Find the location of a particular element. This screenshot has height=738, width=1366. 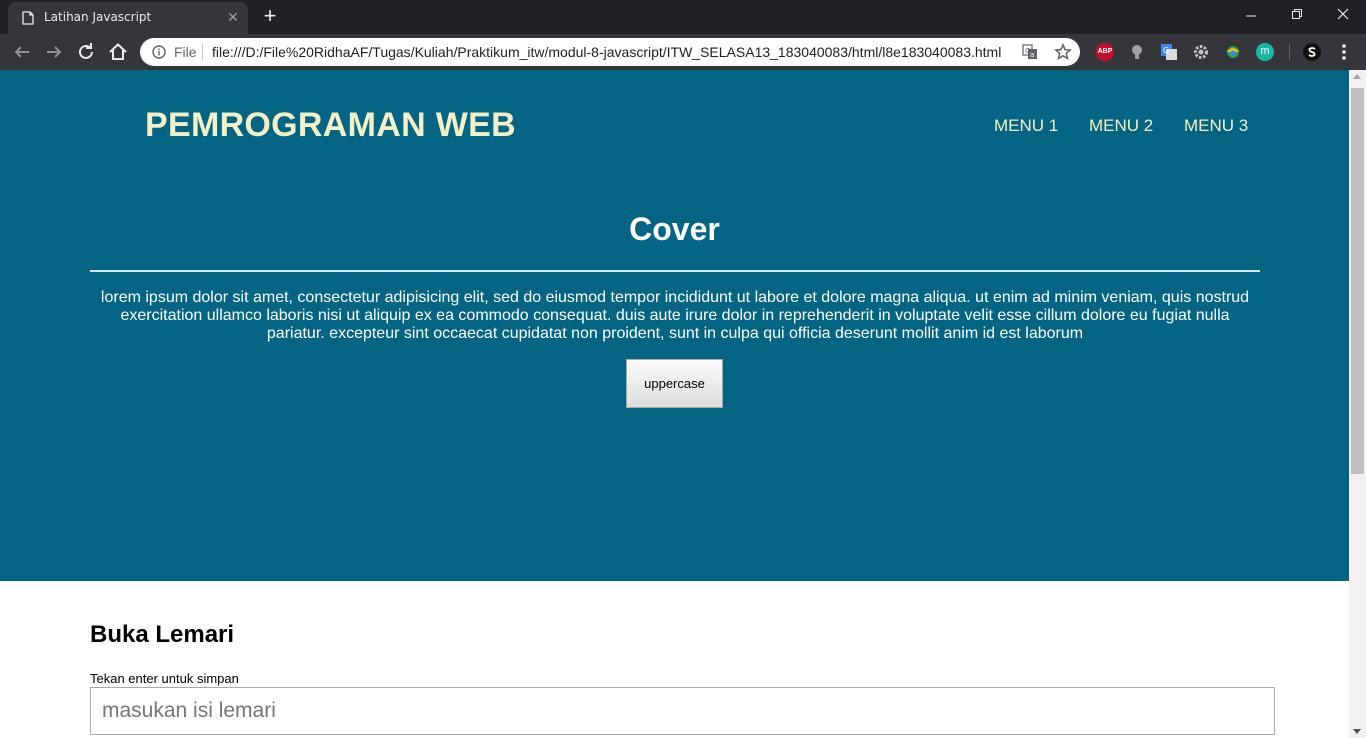

translate-icon: G a is located at coordinates (1030, 52).